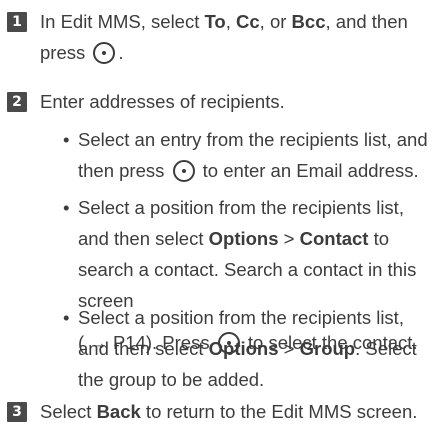  I want to click on step-number-3: 3, so click(17, 412).